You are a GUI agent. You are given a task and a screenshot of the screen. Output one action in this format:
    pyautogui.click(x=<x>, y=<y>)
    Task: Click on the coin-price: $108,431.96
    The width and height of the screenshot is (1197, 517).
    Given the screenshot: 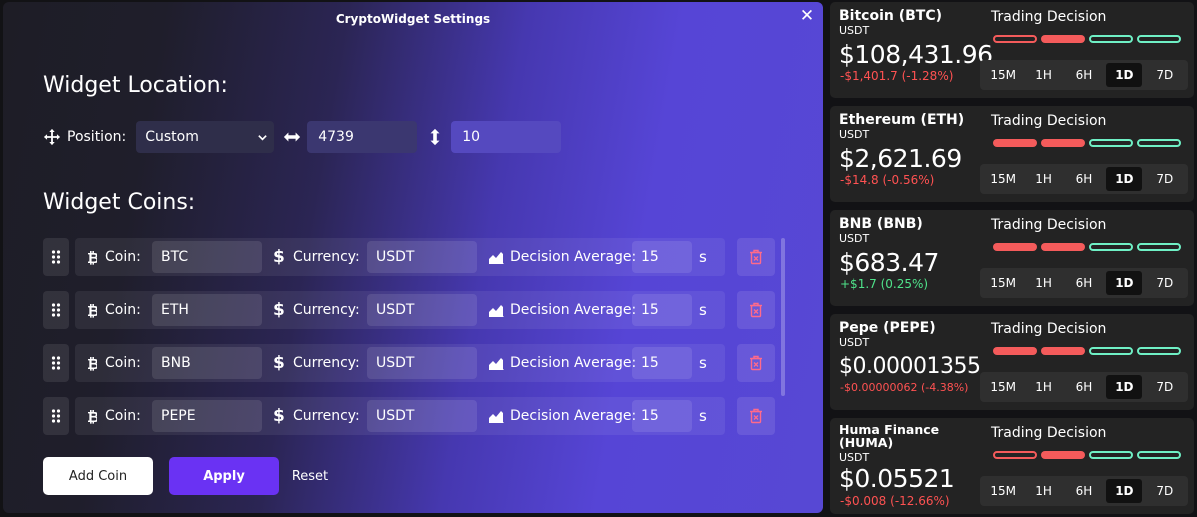 What is the action you would take?
    pyautogui.click(x=916, y=54)
    